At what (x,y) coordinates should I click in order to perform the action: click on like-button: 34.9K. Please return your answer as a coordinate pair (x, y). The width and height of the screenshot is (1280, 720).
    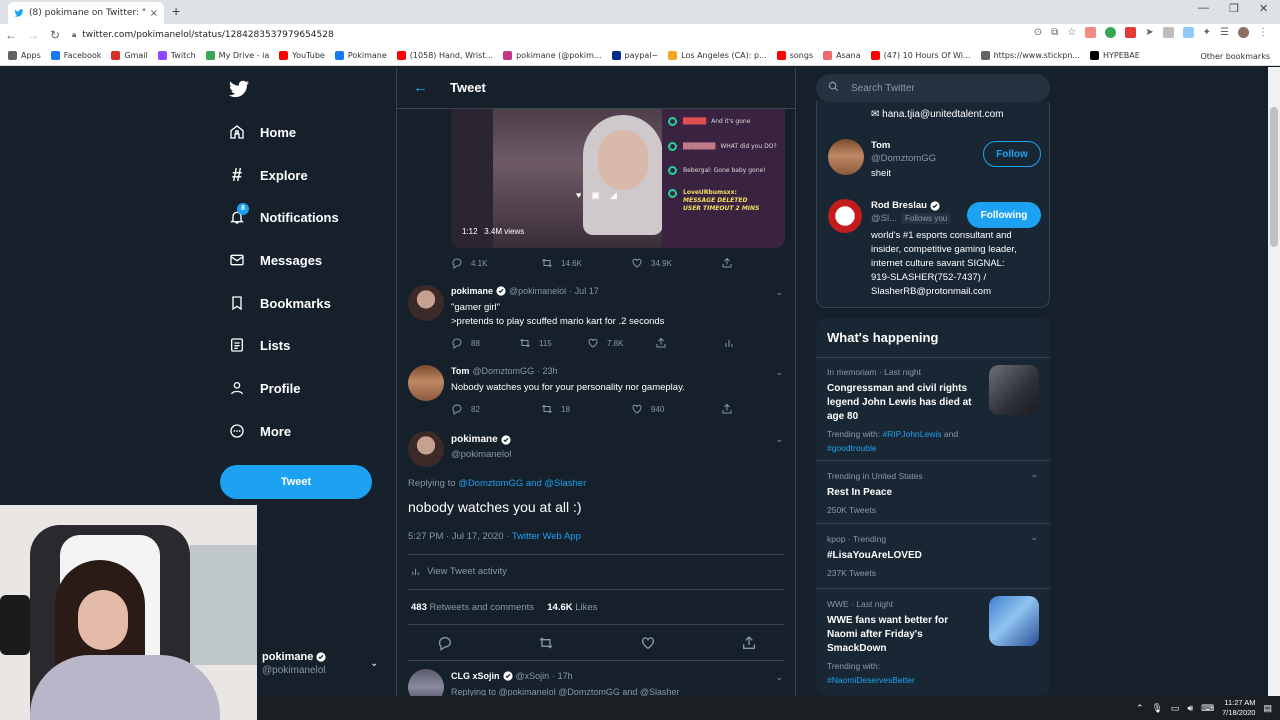
    Looking at the image, I should click on (676, 263).